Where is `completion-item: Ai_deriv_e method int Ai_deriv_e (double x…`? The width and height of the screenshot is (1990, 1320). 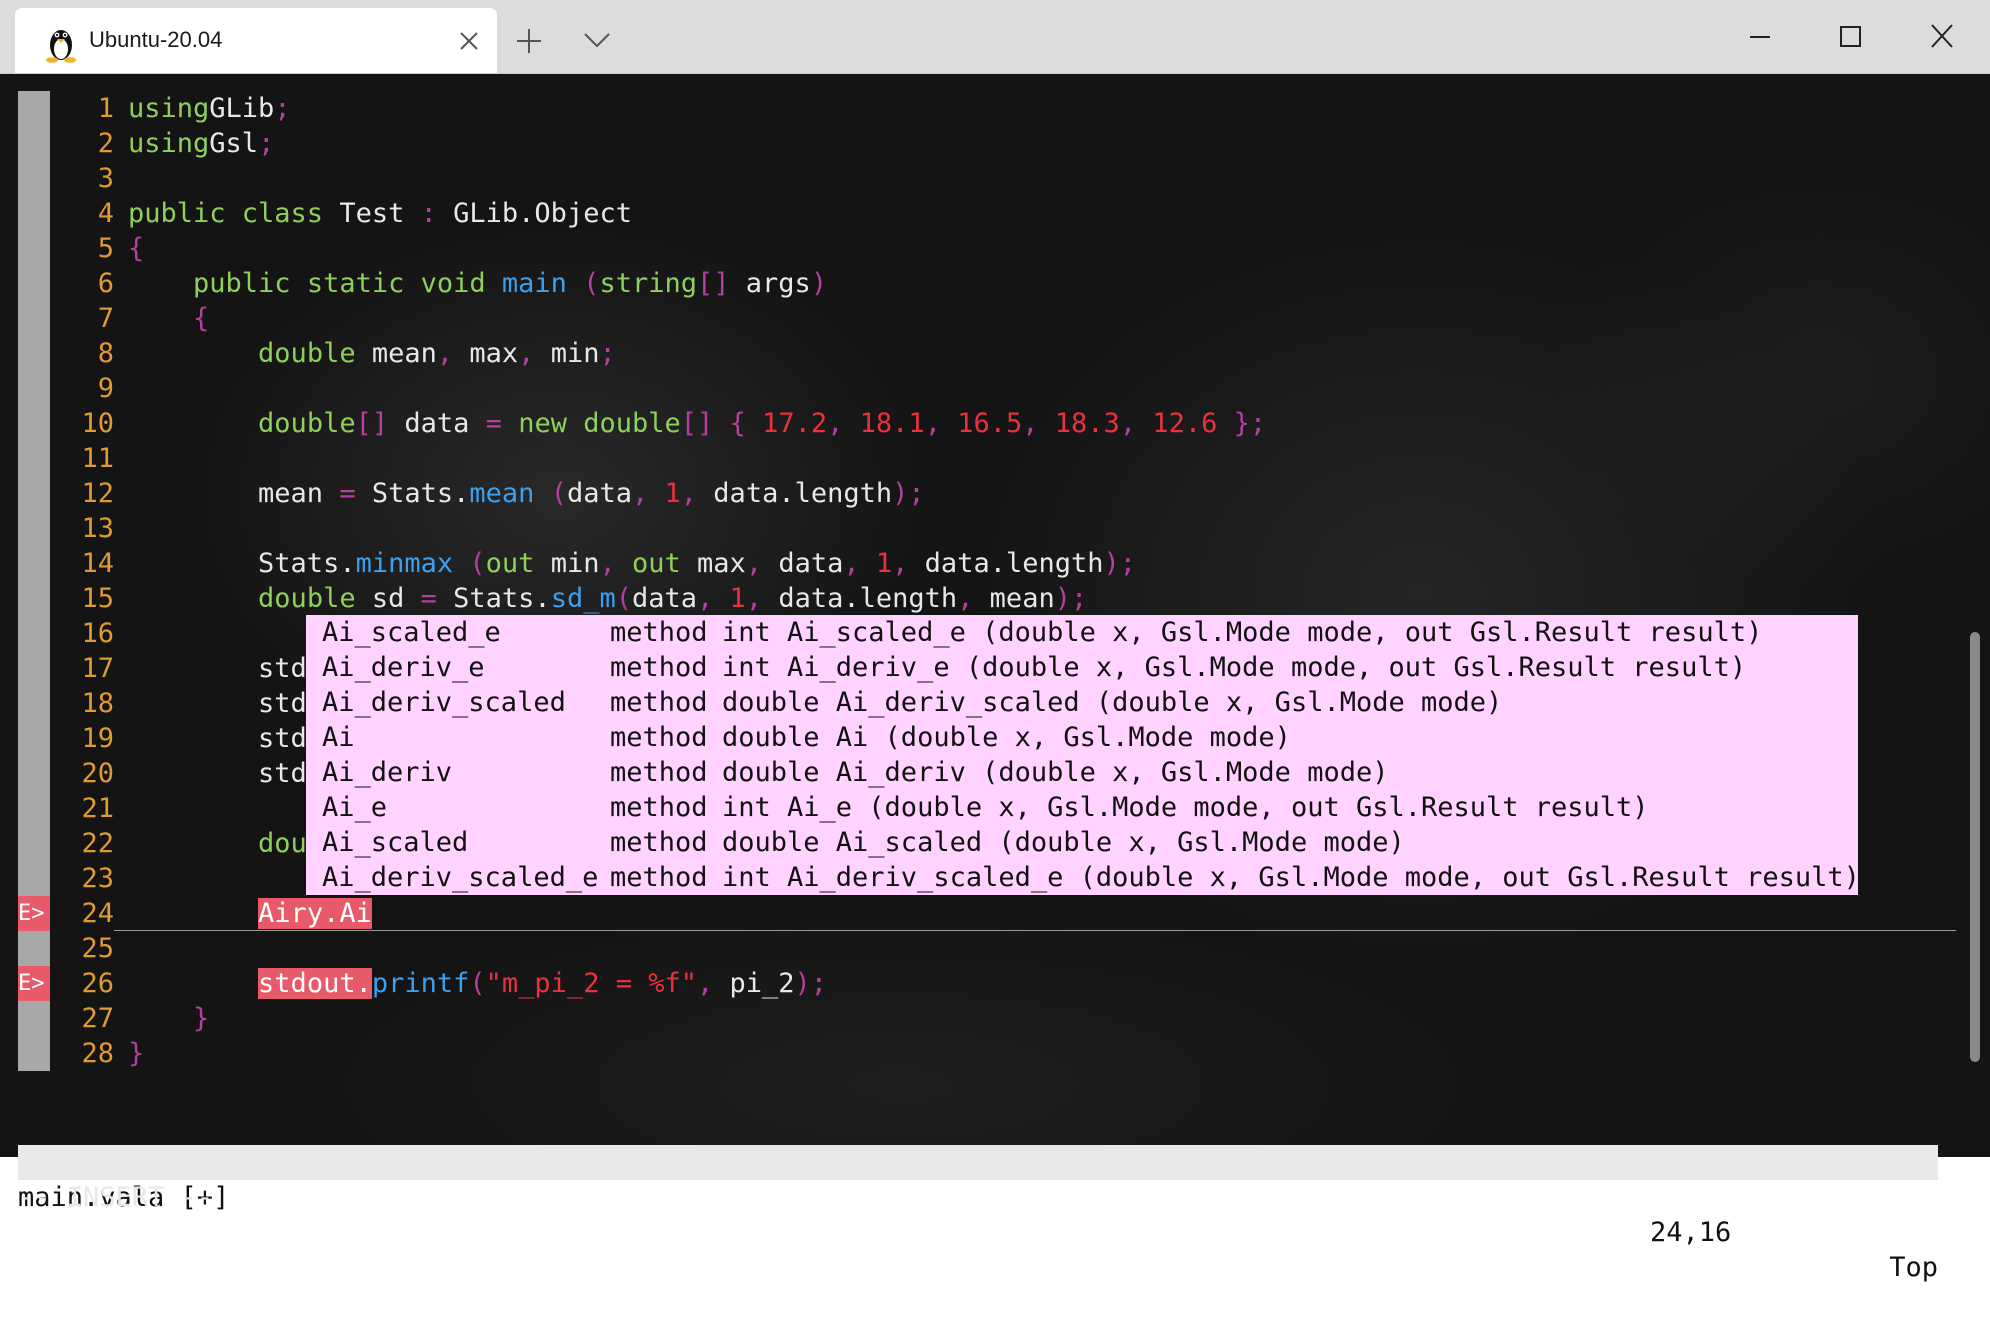
completion-item: Ai_deriv_e method int Ai_deriv_e (double x… is located at coordinates (1082, 667).